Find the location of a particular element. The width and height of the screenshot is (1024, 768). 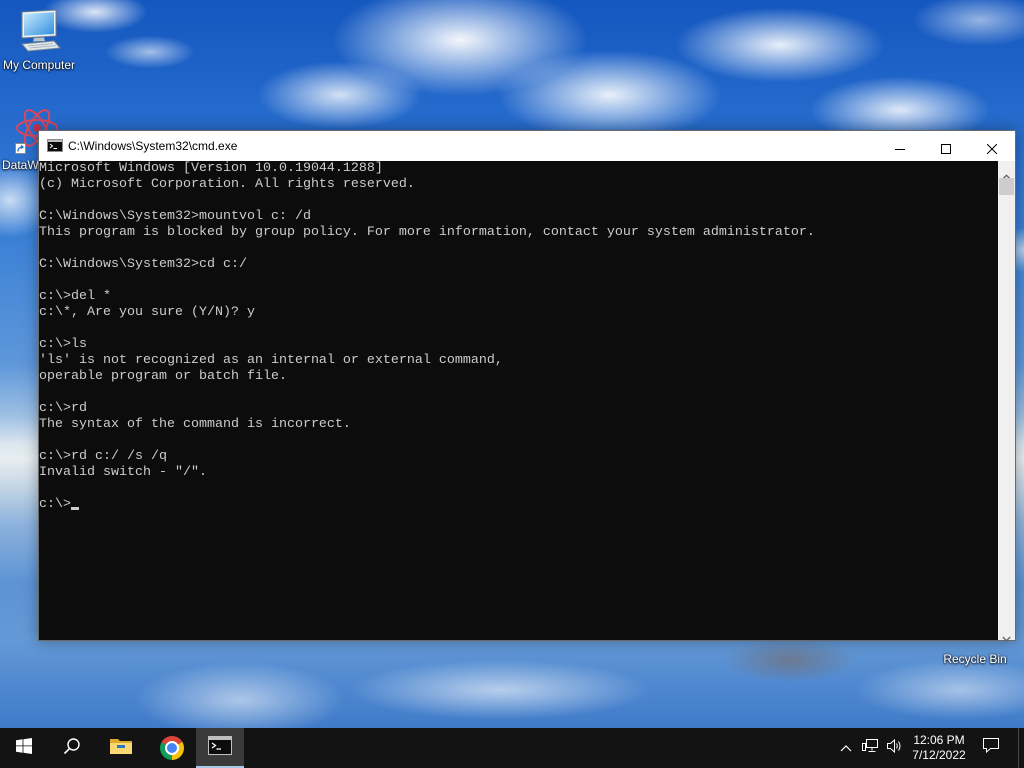

volume-icon is located at coordinates (894, 748).